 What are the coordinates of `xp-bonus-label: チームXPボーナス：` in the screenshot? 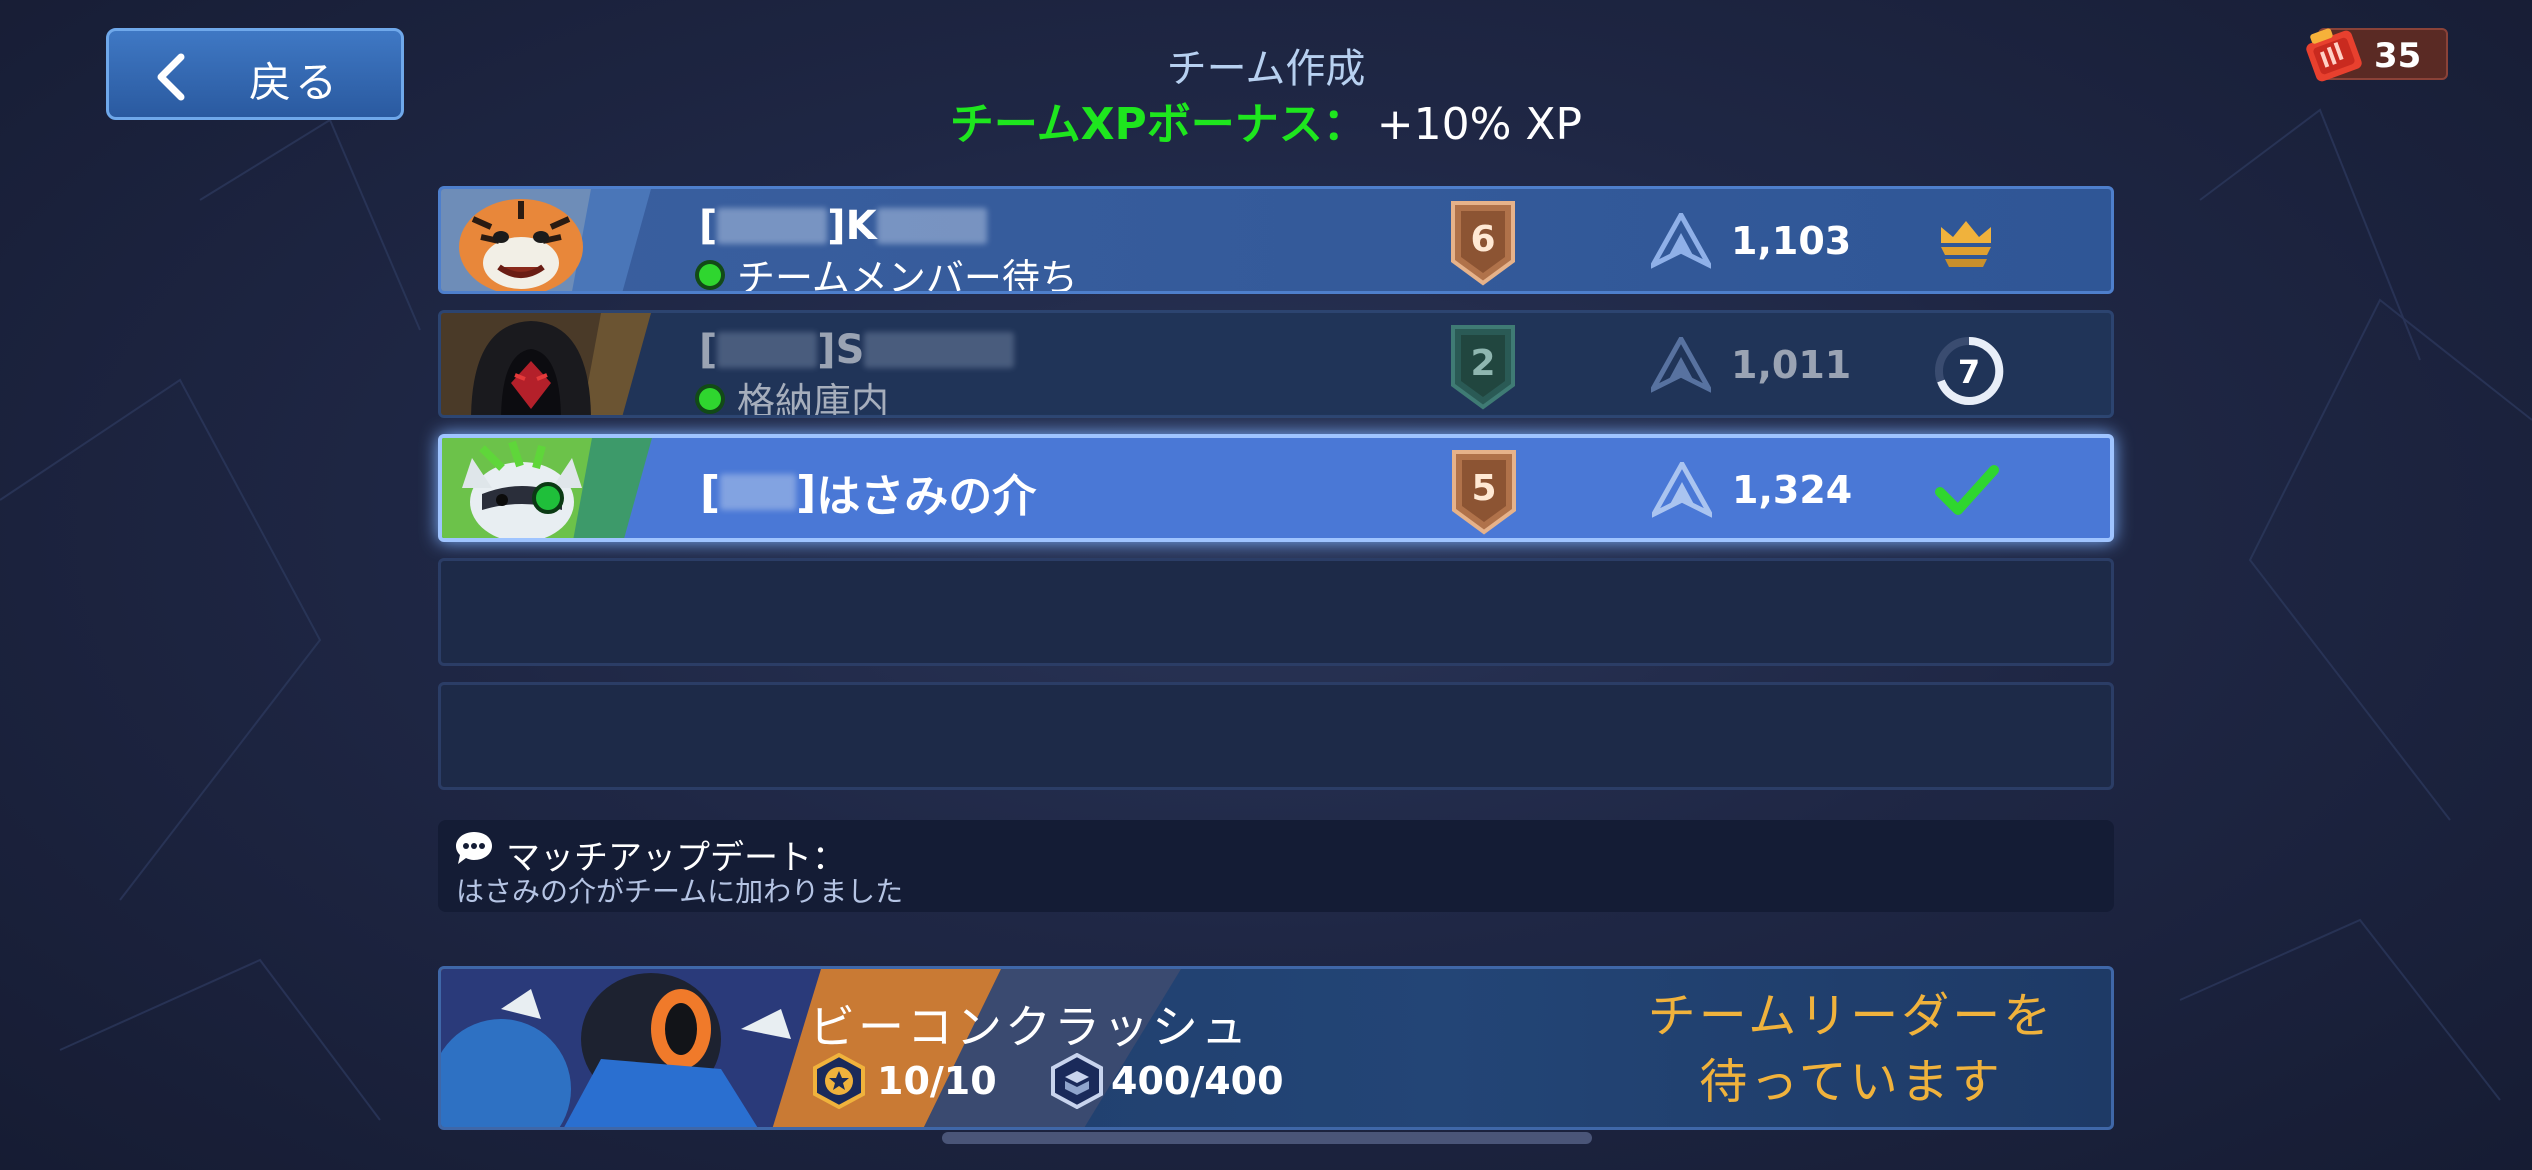 It's located at (1158, 124).